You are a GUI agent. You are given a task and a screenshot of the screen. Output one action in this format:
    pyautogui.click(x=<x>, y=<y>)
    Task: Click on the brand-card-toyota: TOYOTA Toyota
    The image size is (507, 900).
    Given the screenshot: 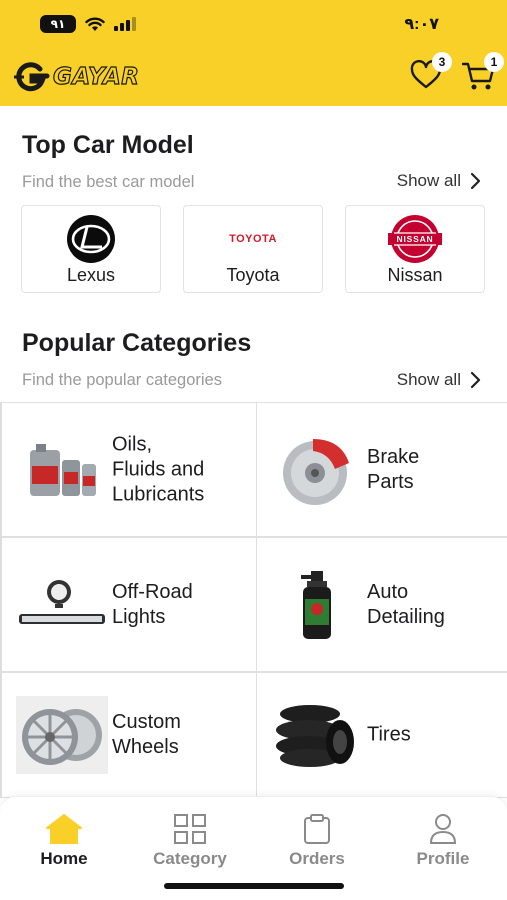 What is the action you would take?
    pyautogui.click(x=253, y=249)
    